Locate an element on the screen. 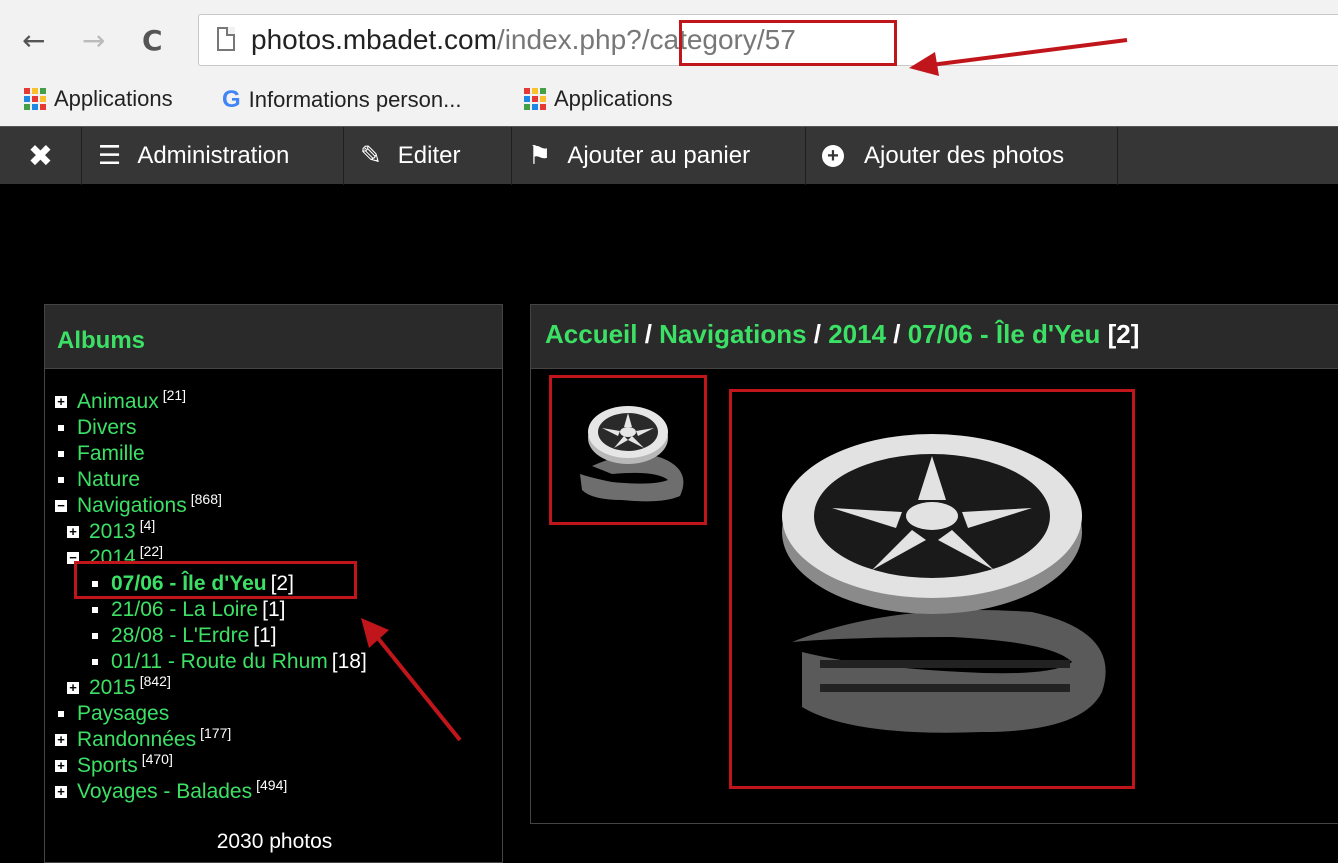 This screenshot has height=863, width=1338. editer-label: Editer is located at coordinates (429, 155).